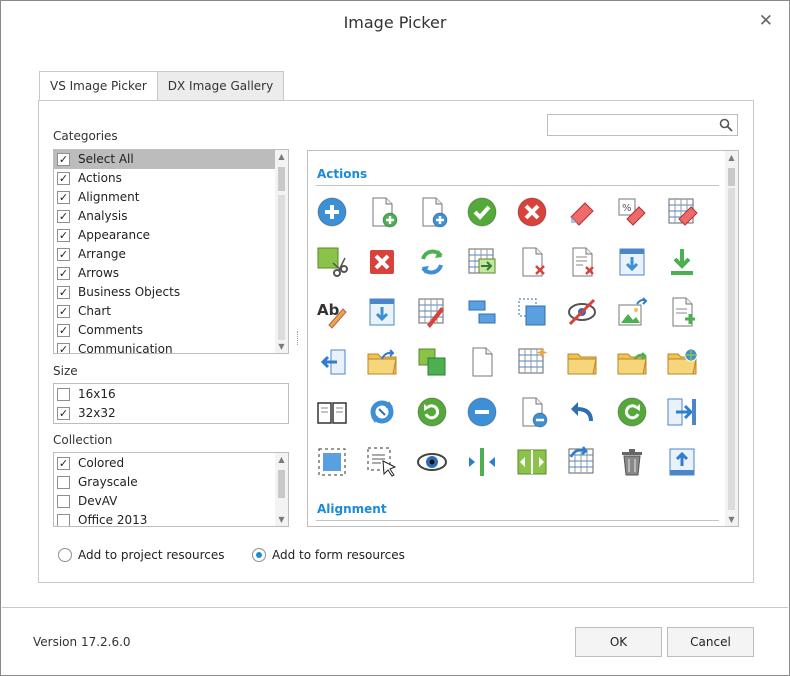 The image size is (790, 676). Describe the element at coordinates (482, 262) in the screenshot. I see `table-insert-icon` at that location.